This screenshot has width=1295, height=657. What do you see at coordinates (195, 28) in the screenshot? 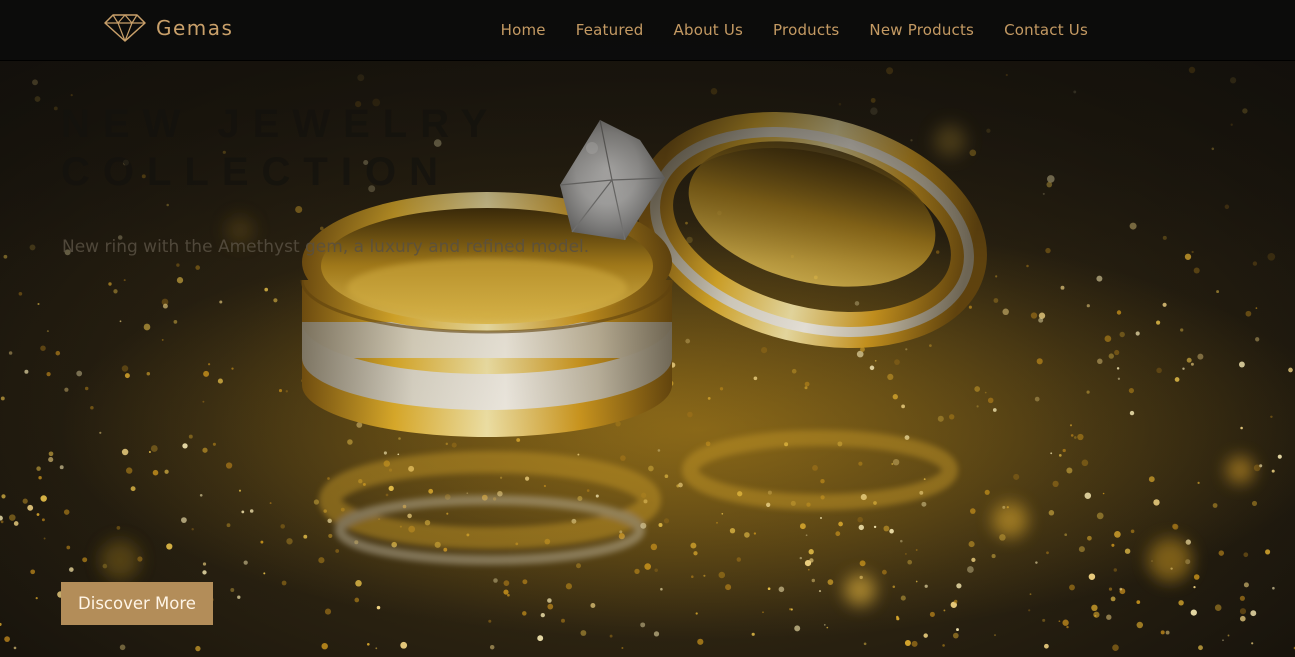
I see `brand-name: Gemas` at bounding box center [195, 28].